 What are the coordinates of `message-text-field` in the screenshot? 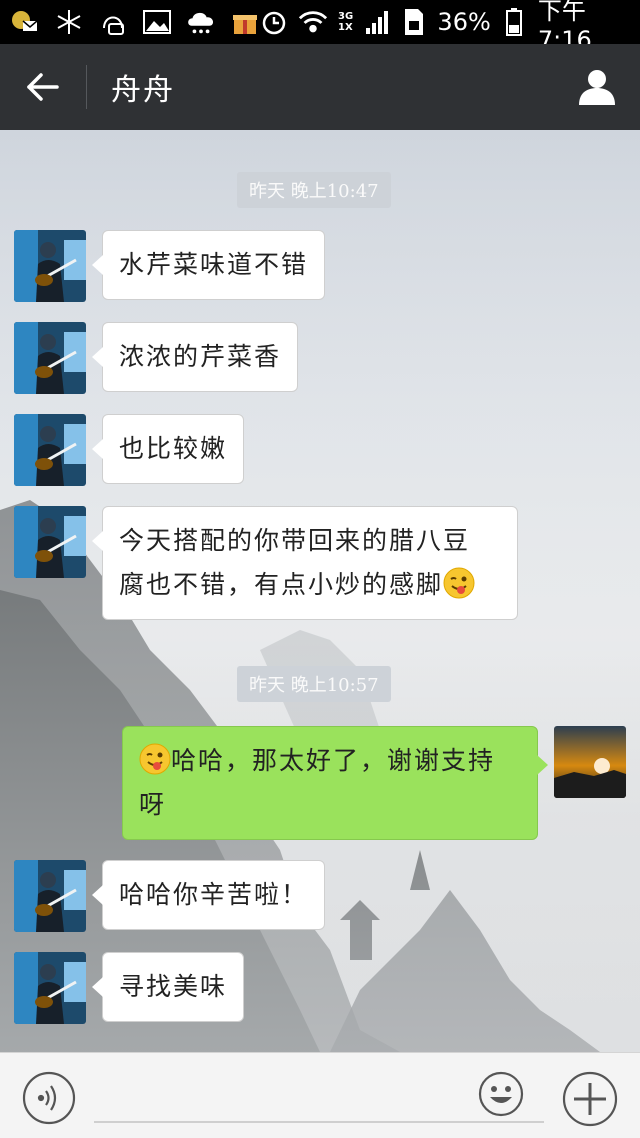 It's located at (319, 1100).